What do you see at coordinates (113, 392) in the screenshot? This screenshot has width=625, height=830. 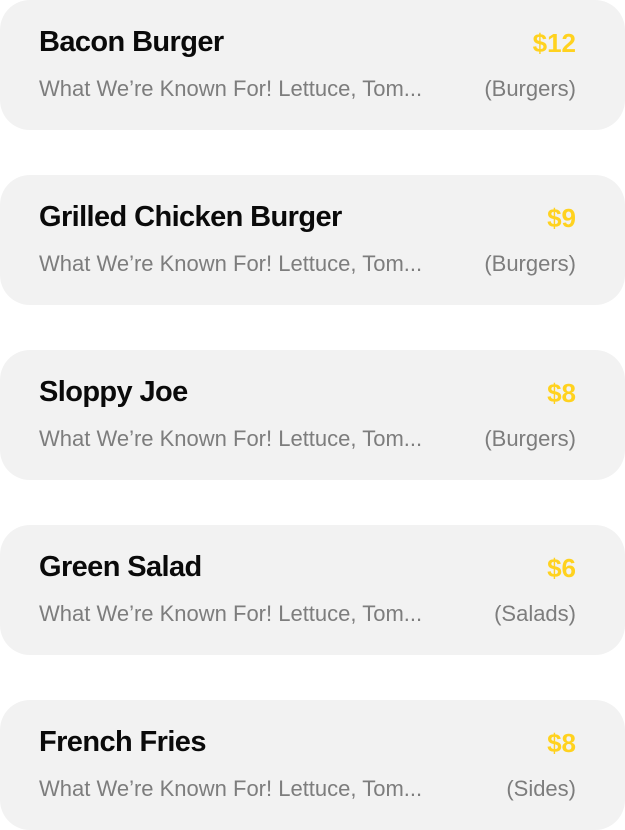 I see `menu-item-name: Sloppy Joe` at bounding box center [113, 392].